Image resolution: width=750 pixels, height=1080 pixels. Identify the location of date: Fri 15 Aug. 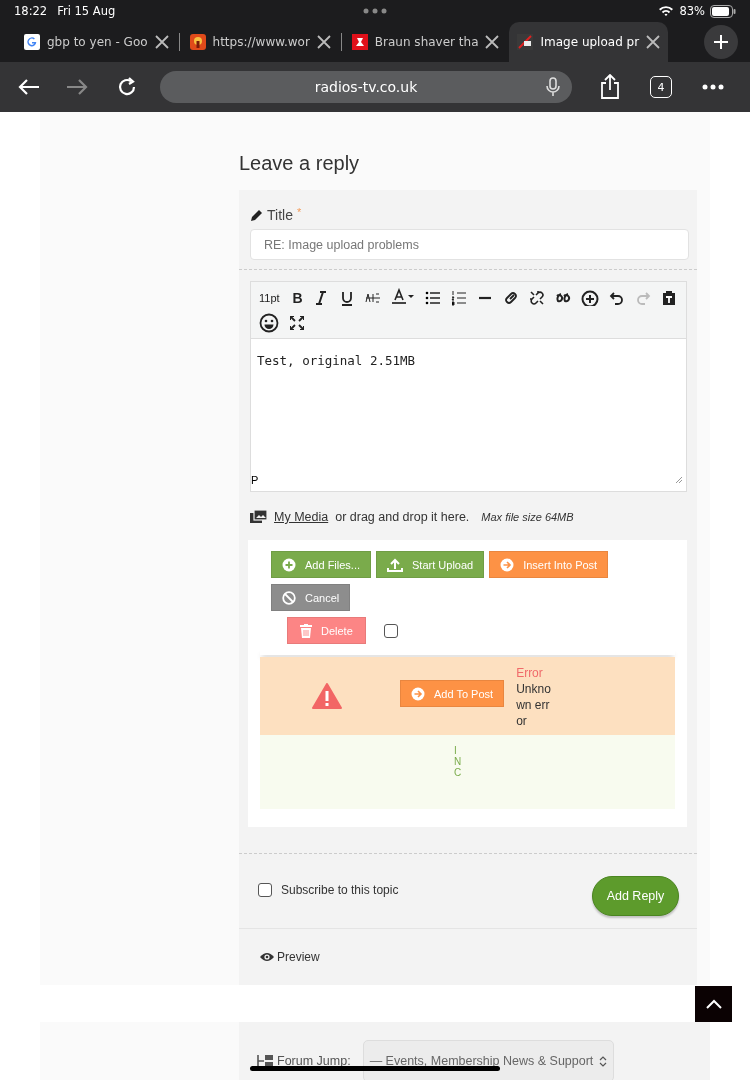
(86, 11).